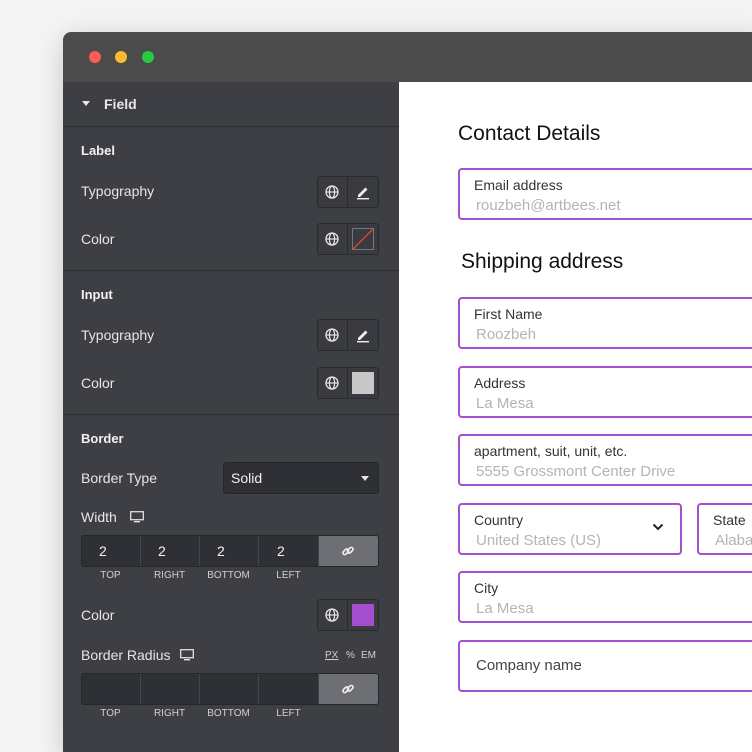  Describe the element at coordinates (99, 517) in the screenshot. I see `width-label: Width` at that location.